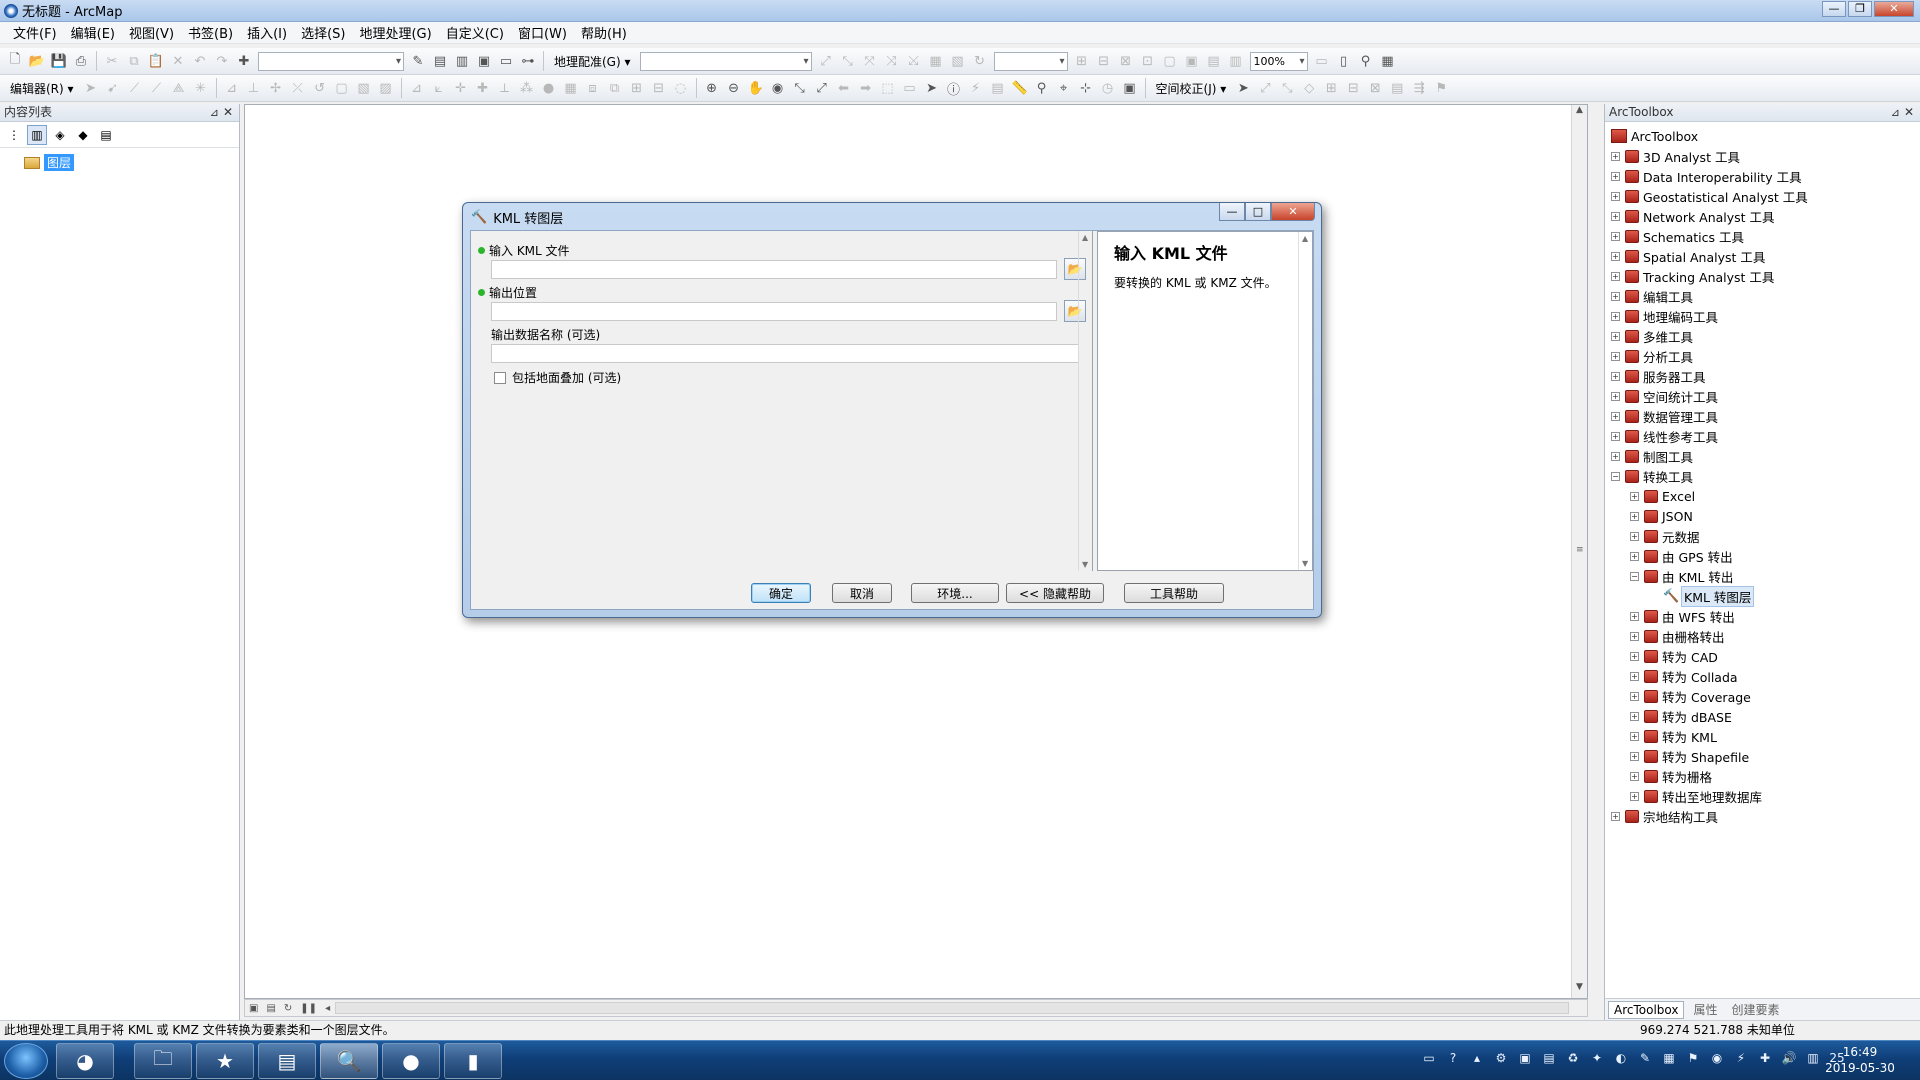  Describe the element at coordinates (976, 88) in the screenshot. I see `hyperlink-icon: ⚡` at that location.